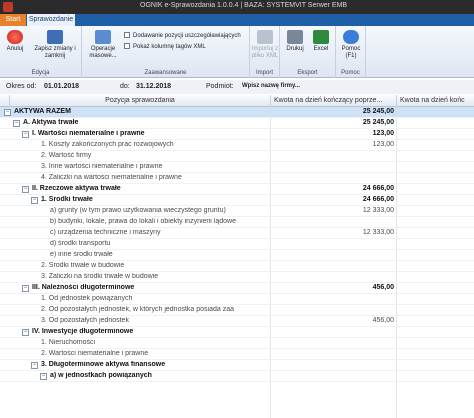 This screenshot has height=418, width=474. I want to click on podmiot-label: Podmiot:, so click(220, 86).